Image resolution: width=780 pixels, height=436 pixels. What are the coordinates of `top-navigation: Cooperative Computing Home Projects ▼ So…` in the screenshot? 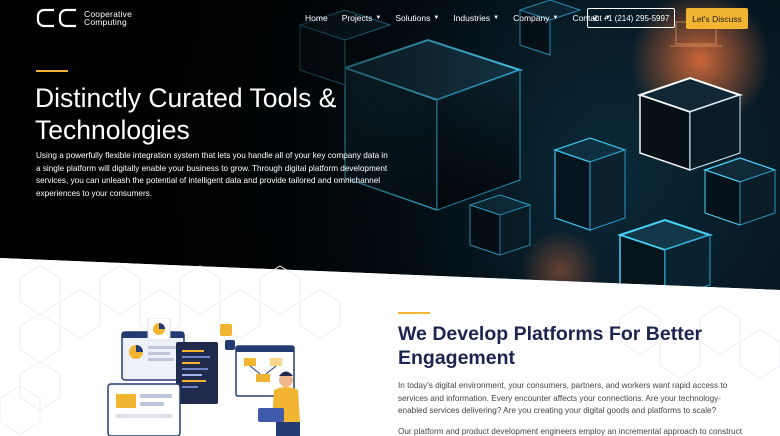 It's located at (390, 19).